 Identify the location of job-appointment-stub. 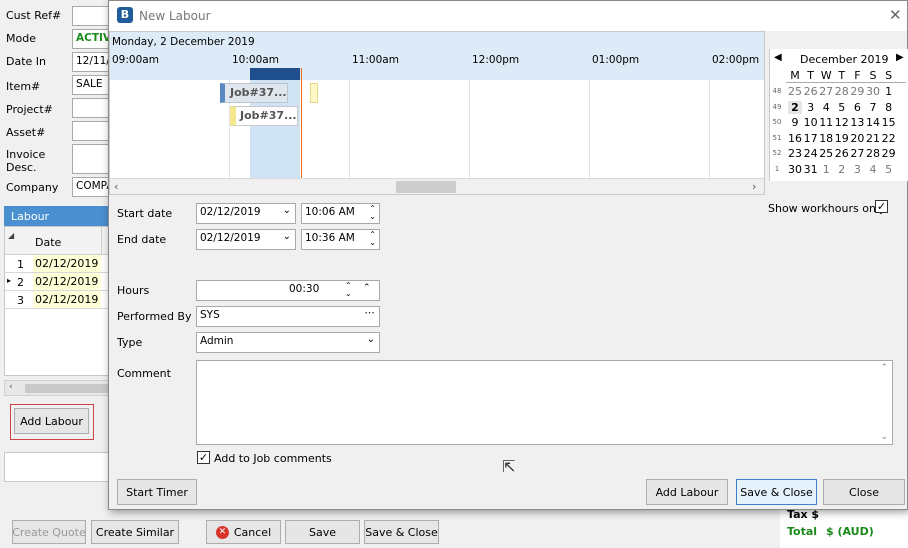
(314, 93).